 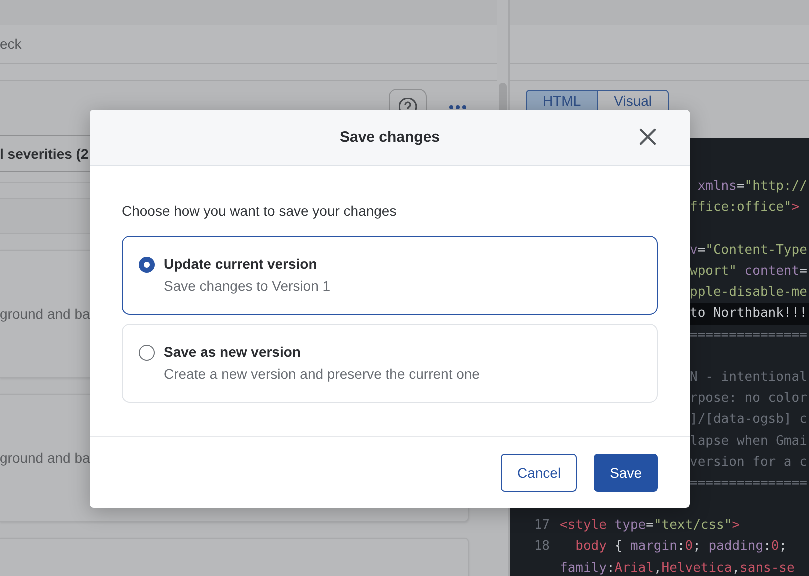 I want to click on code-line: body { margin:0; padding:0;, so click(x=681, y=547).